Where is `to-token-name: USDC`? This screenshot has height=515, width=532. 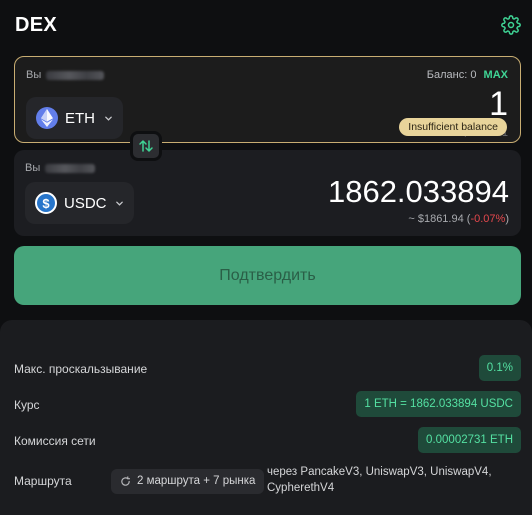
to-token-name: USDC is located at coordinates (85, 203).